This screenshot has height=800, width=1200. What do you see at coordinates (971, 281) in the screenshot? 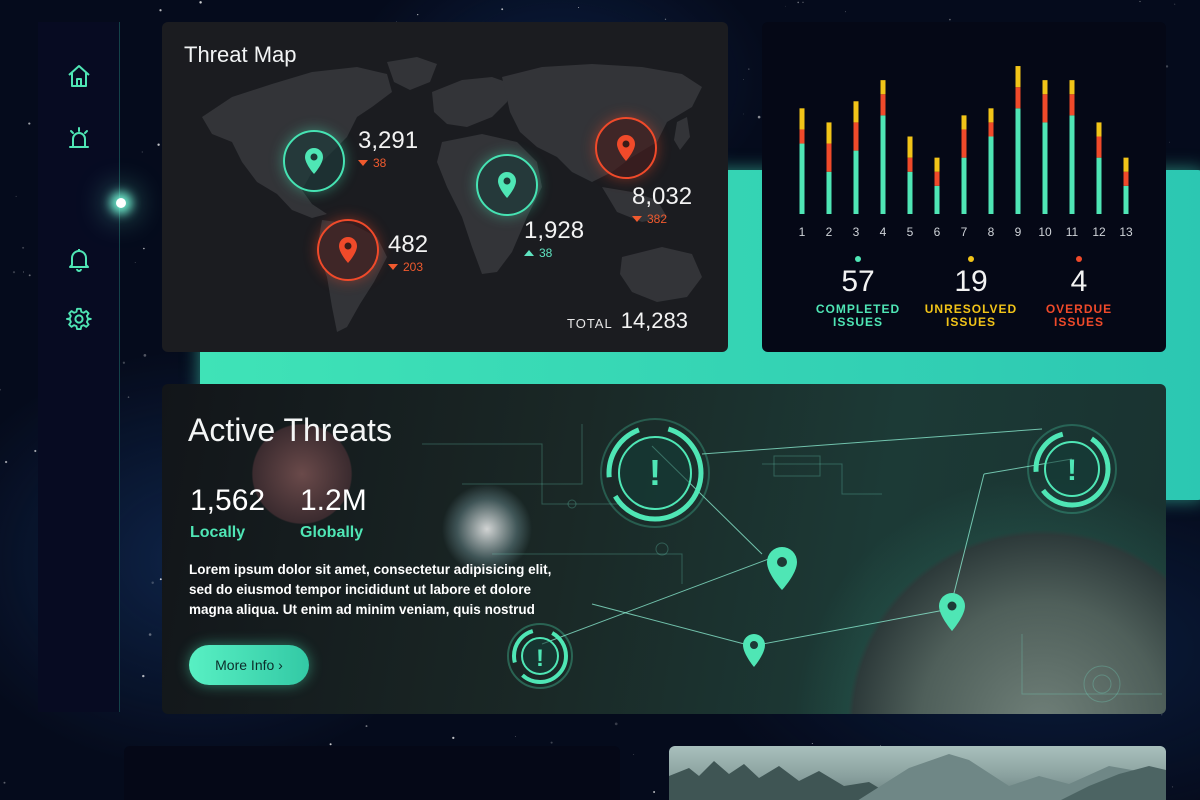
I see `unresolved-value: 19` at bounding box center [971, 281].